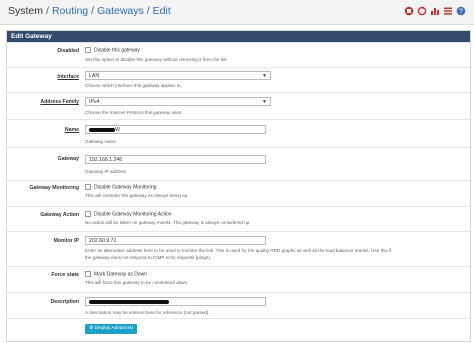 The width and height of the screenshot is (474, 343). I want to click on address-family-select: IPv4 ▼, so click(178, 101).